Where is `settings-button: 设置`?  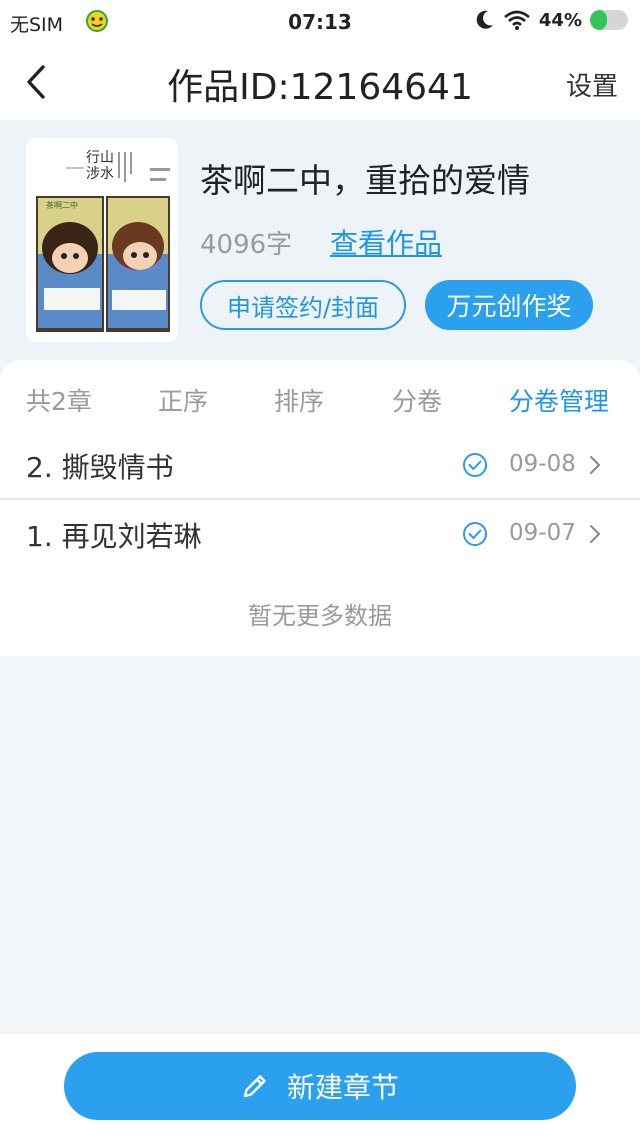 settings-button: 设置 is located at coordinates (592, 84).